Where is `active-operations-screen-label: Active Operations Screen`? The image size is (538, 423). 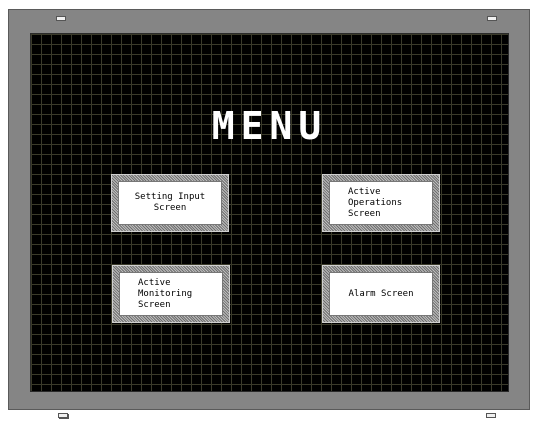 active-operations-screen-label: Active Operations Screen is located at coordinates (381, 203).